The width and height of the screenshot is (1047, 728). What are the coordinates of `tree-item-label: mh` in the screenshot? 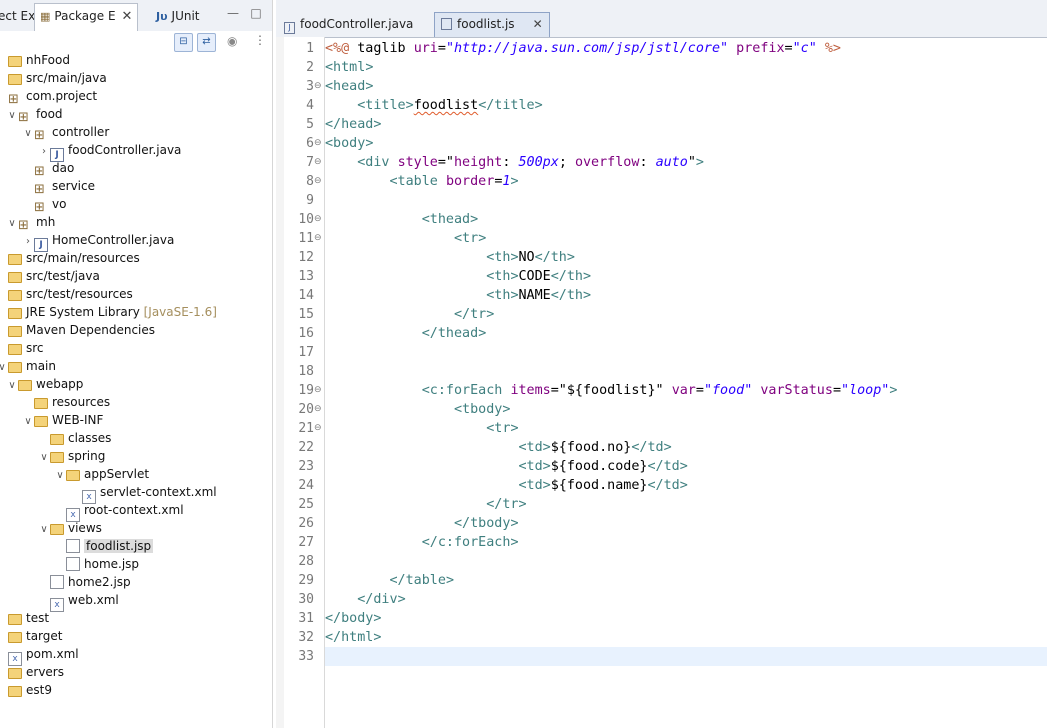 It's located at (46, 222).